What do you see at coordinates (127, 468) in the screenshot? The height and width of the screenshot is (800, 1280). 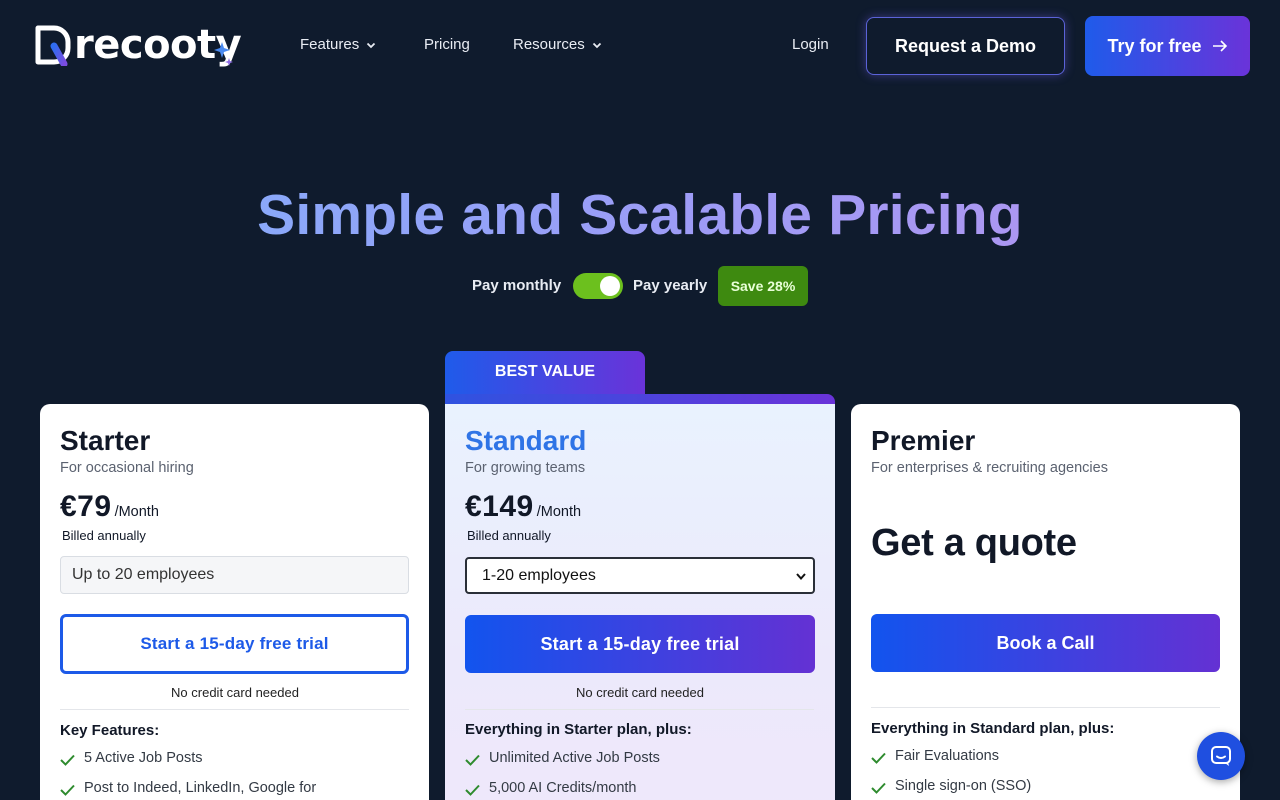 I see `plan-subtitle: For occasional hiring` at bounding box center [127, 468].